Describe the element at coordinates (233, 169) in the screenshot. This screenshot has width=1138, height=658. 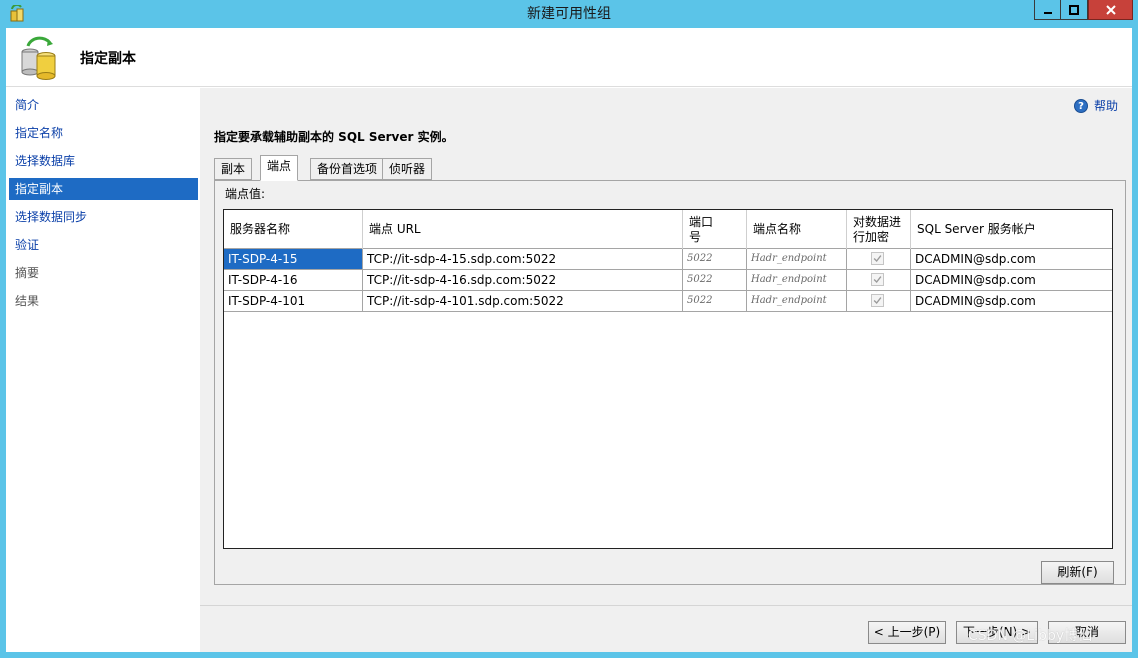
I see `tab-replicas: 副本` at that location.